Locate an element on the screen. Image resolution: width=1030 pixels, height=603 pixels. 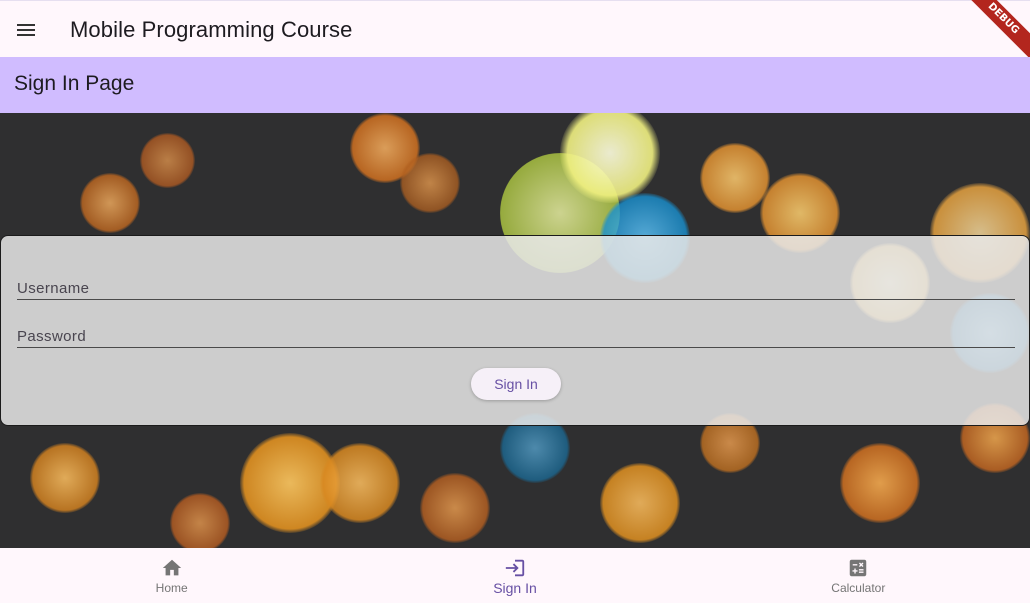
username-field is located at coordinates (516, 282).